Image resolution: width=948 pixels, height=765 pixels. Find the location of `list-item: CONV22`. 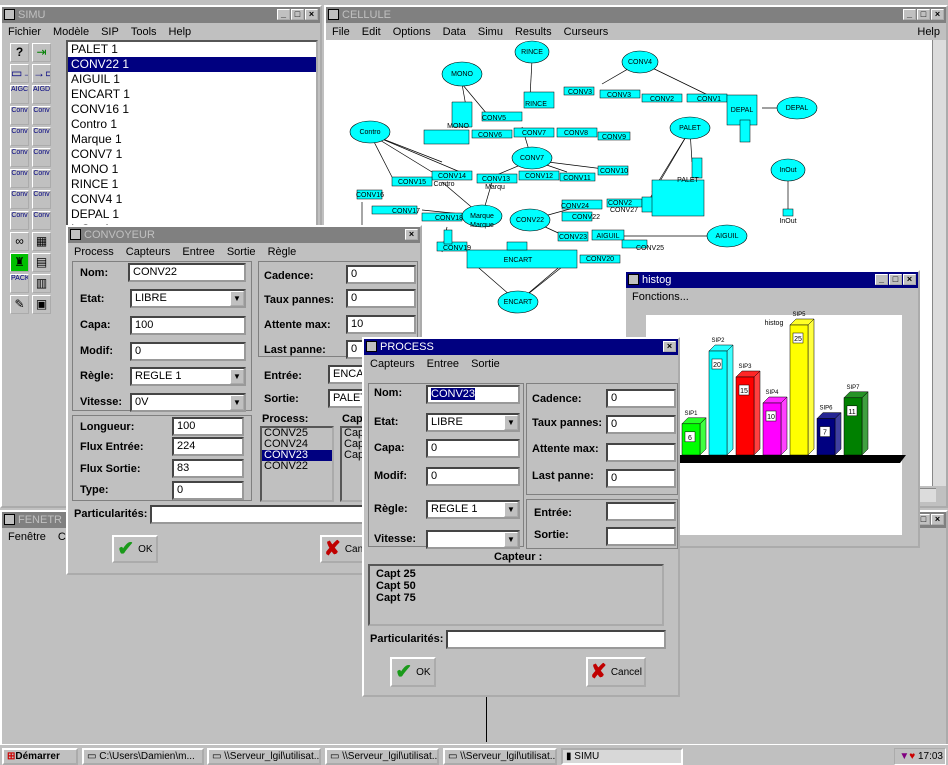

list-item: CONV22 is located at coordinates (297, 466).